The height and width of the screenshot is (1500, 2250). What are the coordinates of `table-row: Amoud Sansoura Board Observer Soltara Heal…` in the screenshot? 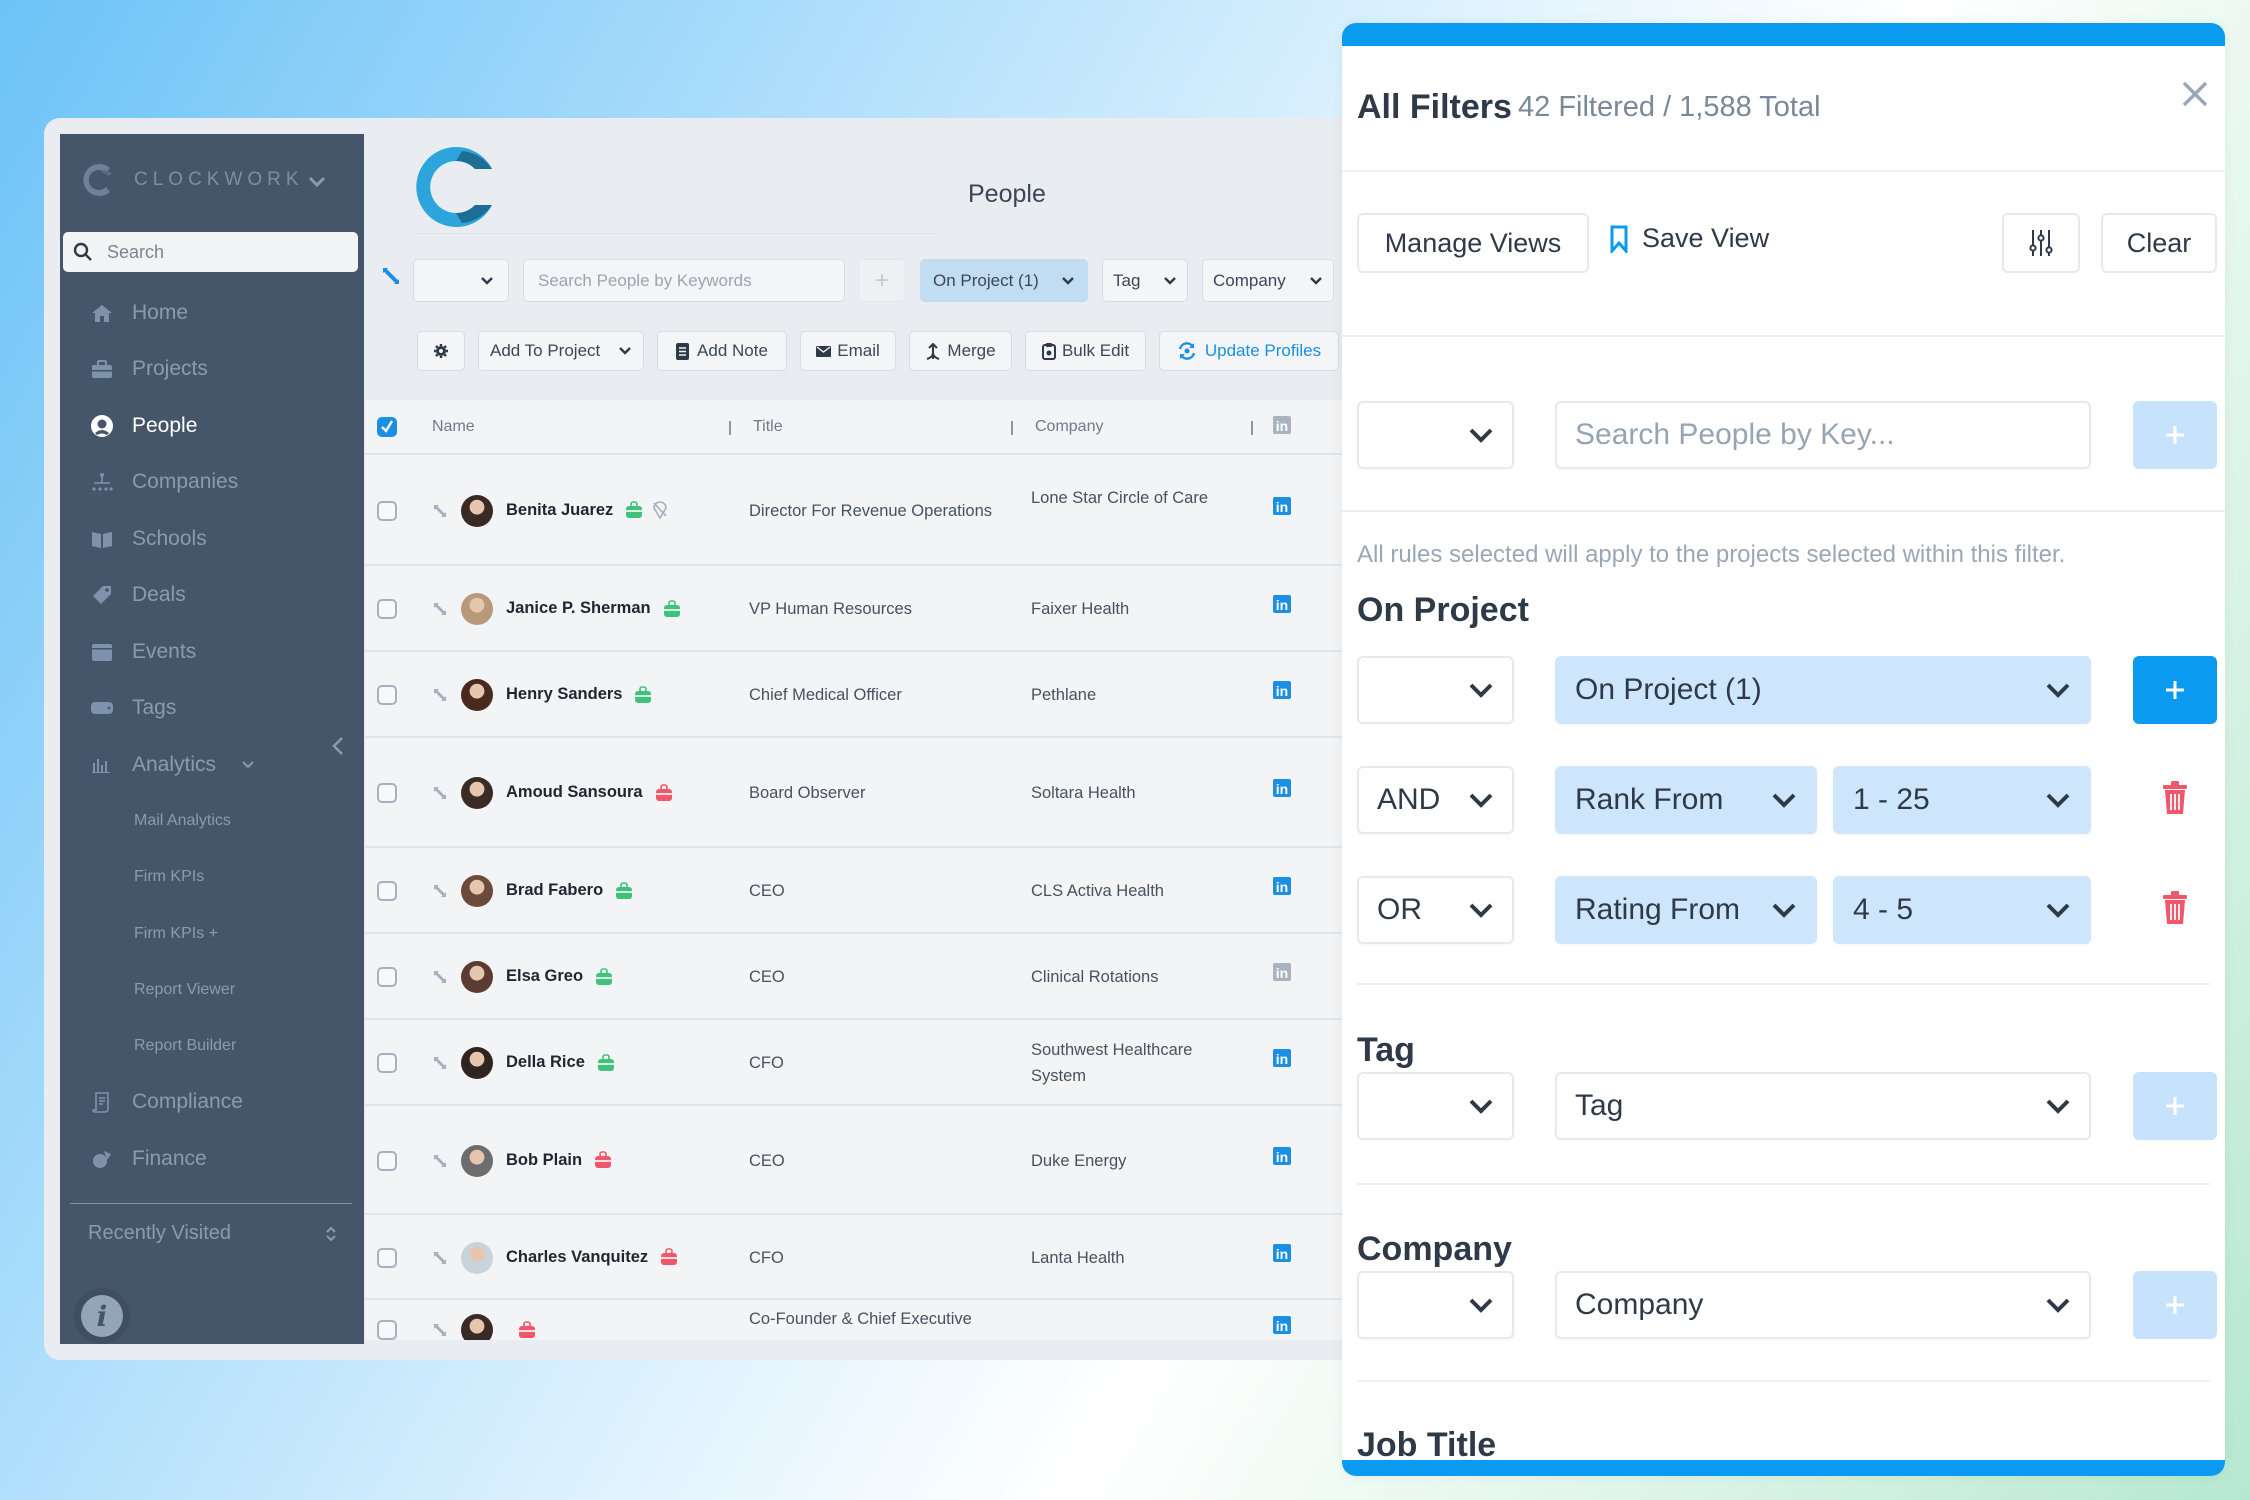 It's located at (854, 793).